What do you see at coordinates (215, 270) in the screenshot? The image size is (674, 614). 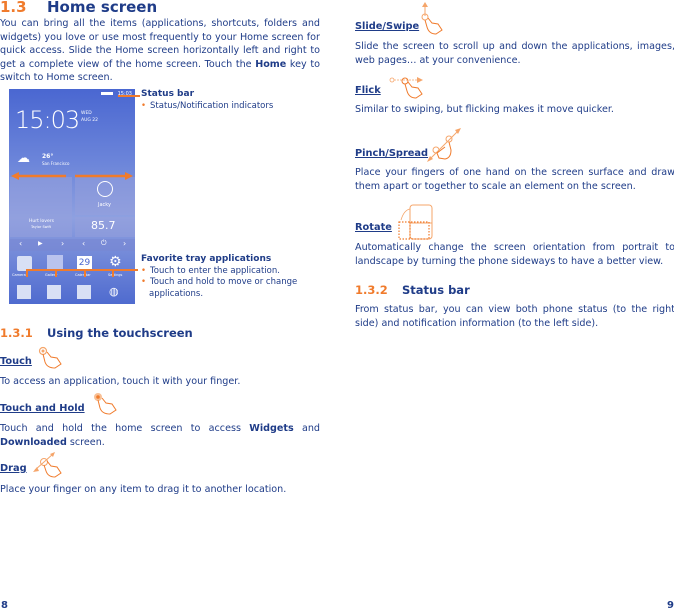 I see `callout-bullet-text: Touch to enter the application.` at bounding box center [215, 270].